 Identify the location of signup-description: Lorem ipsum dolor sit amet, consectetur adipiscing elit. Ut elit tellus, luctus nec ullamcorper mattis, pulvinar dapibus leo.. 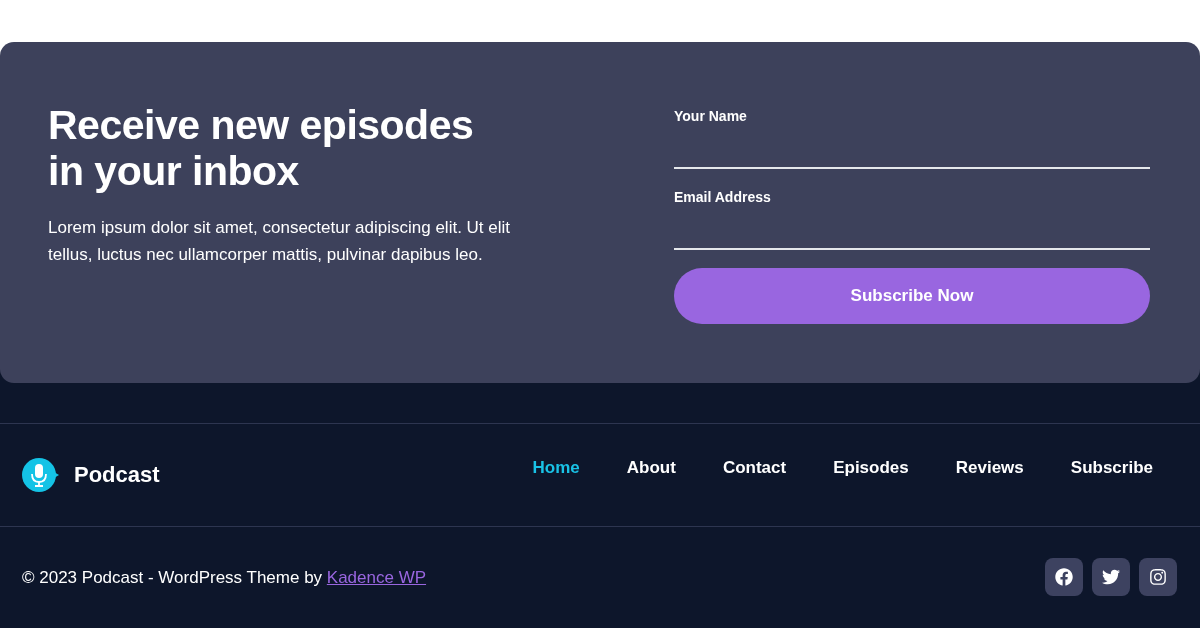
(280, 241).